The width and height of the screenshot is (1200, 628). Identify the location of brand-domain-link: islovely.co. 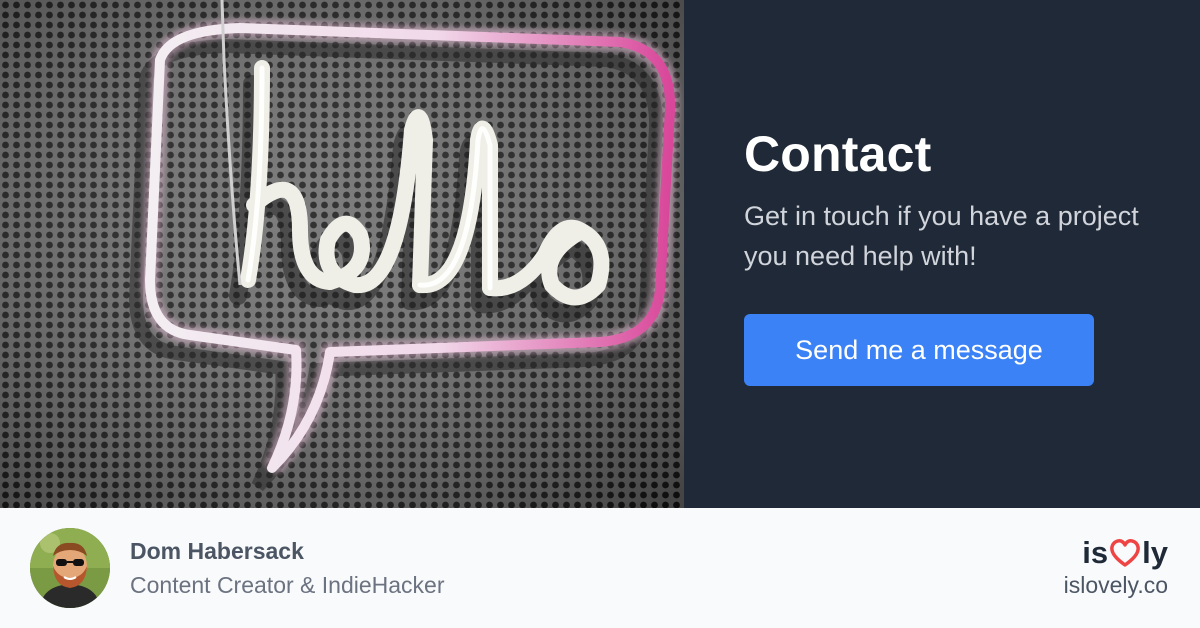
(1116, 585).